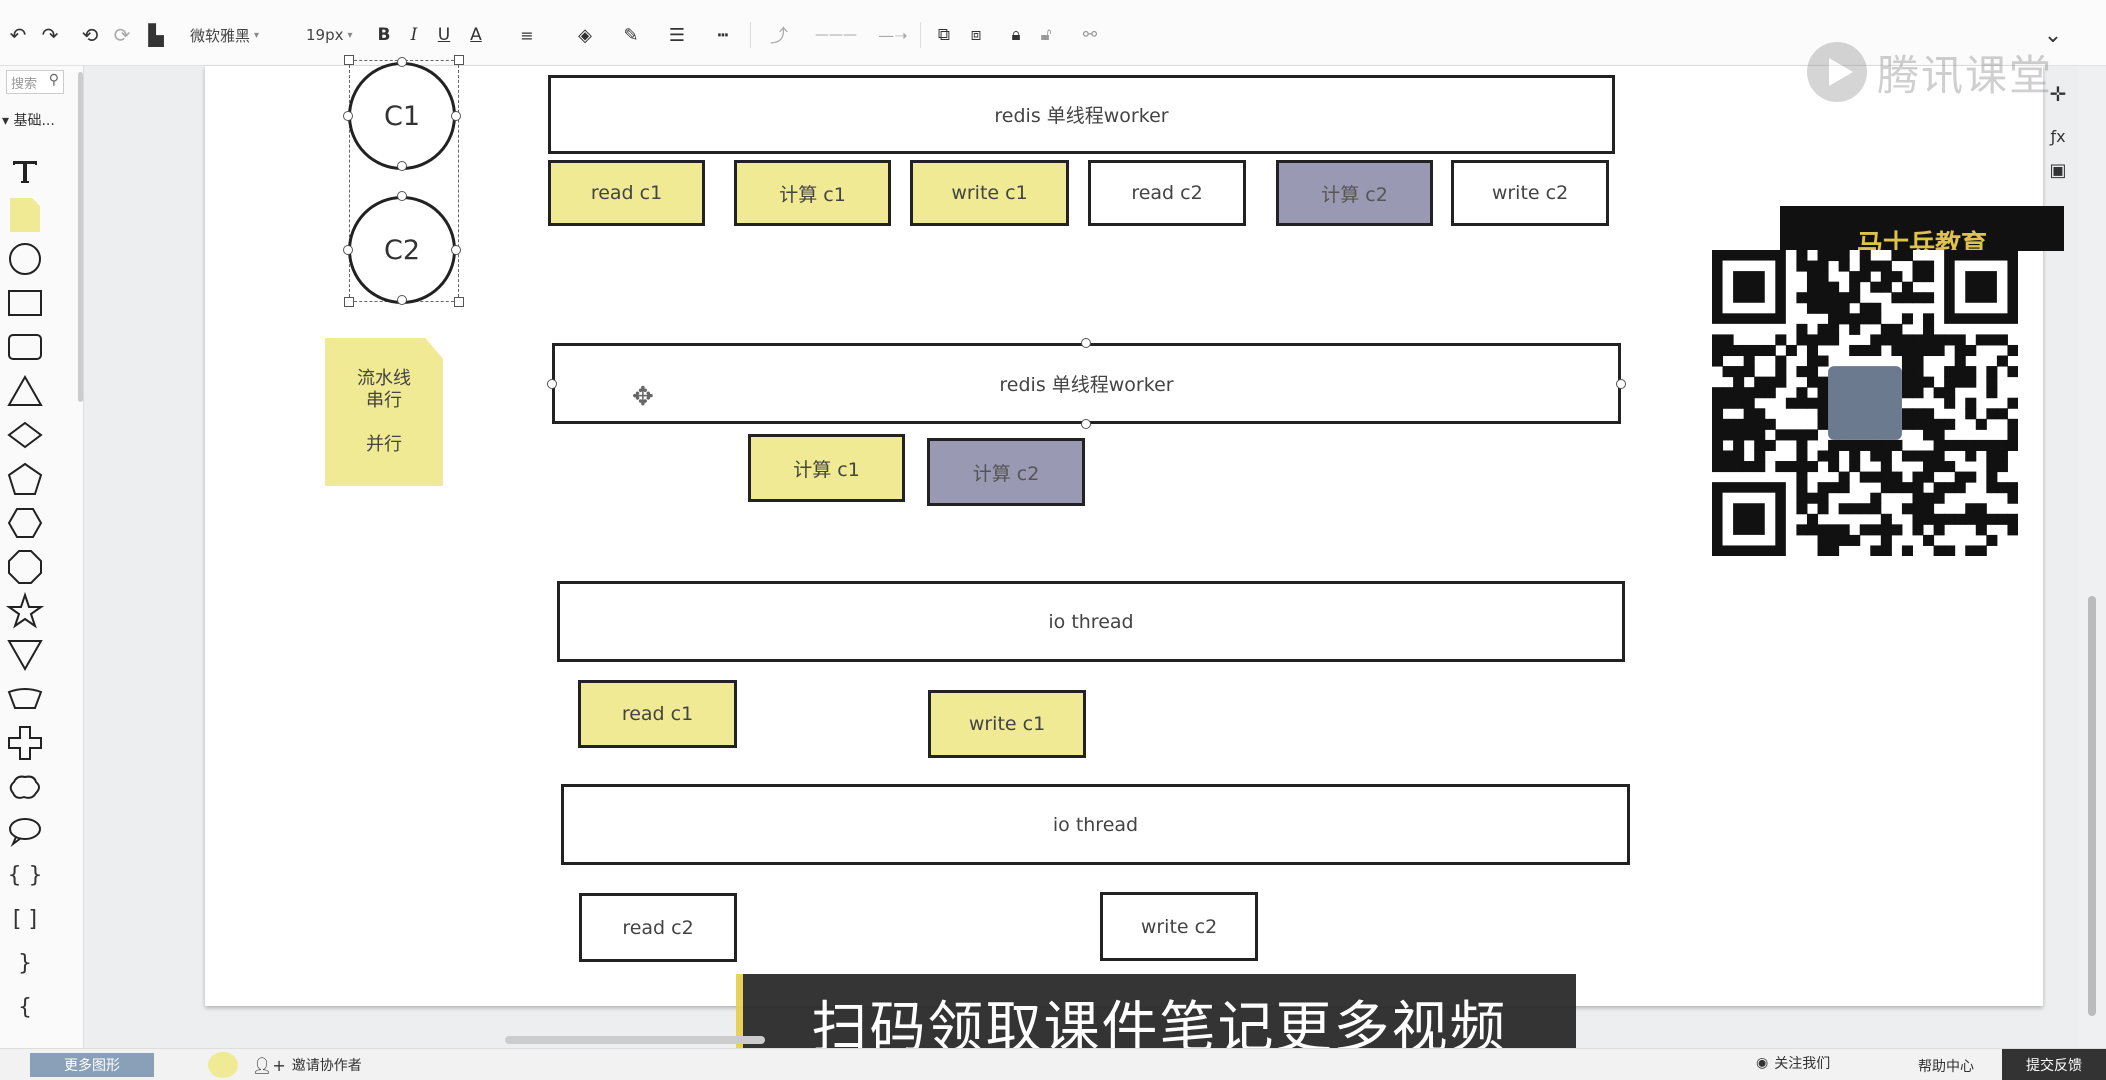  Describe the element at coordinates (2093, 541) in the screenshot. I see `canvas-vertical-scrollbar` at that location.